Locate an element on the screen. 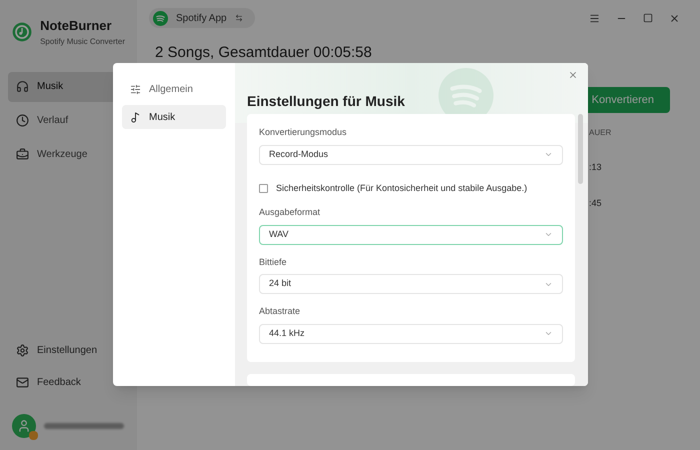 This screenshot has width=700, height=450. sidebar-item: Einstellungen is located at coordinates (68, 350).